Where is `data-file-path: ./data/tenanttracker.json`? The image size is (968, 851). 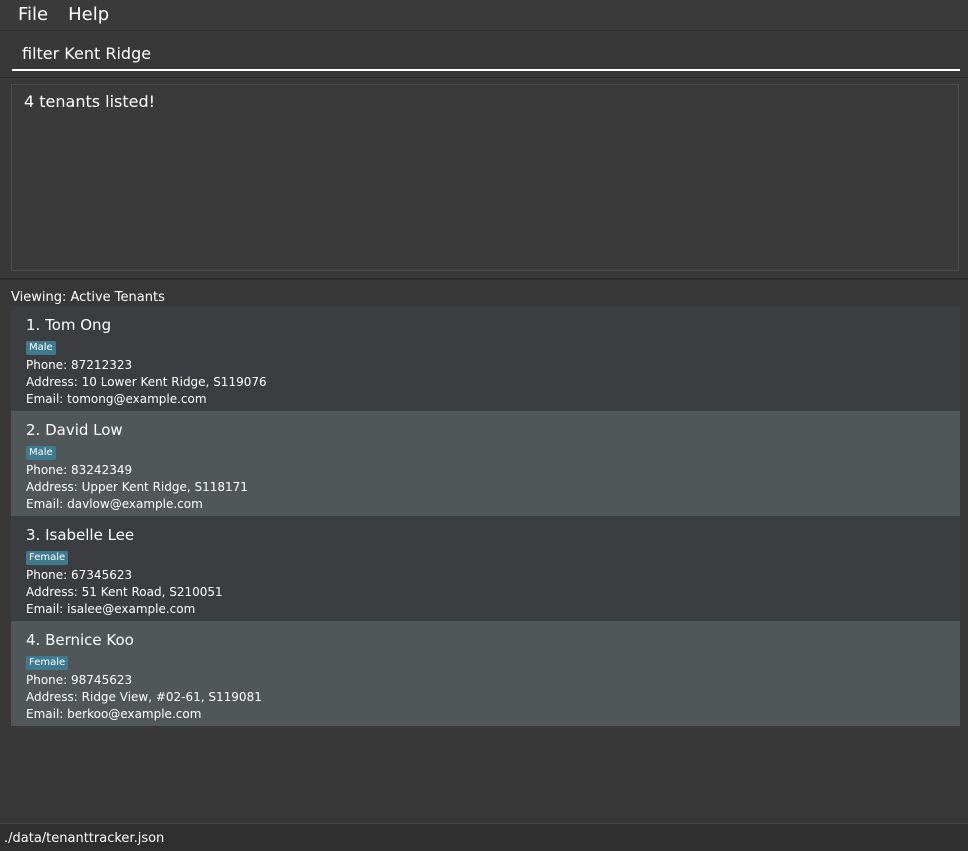
data-file-path: ./data/tenanttracker.json is located at coordinates (84, 838).